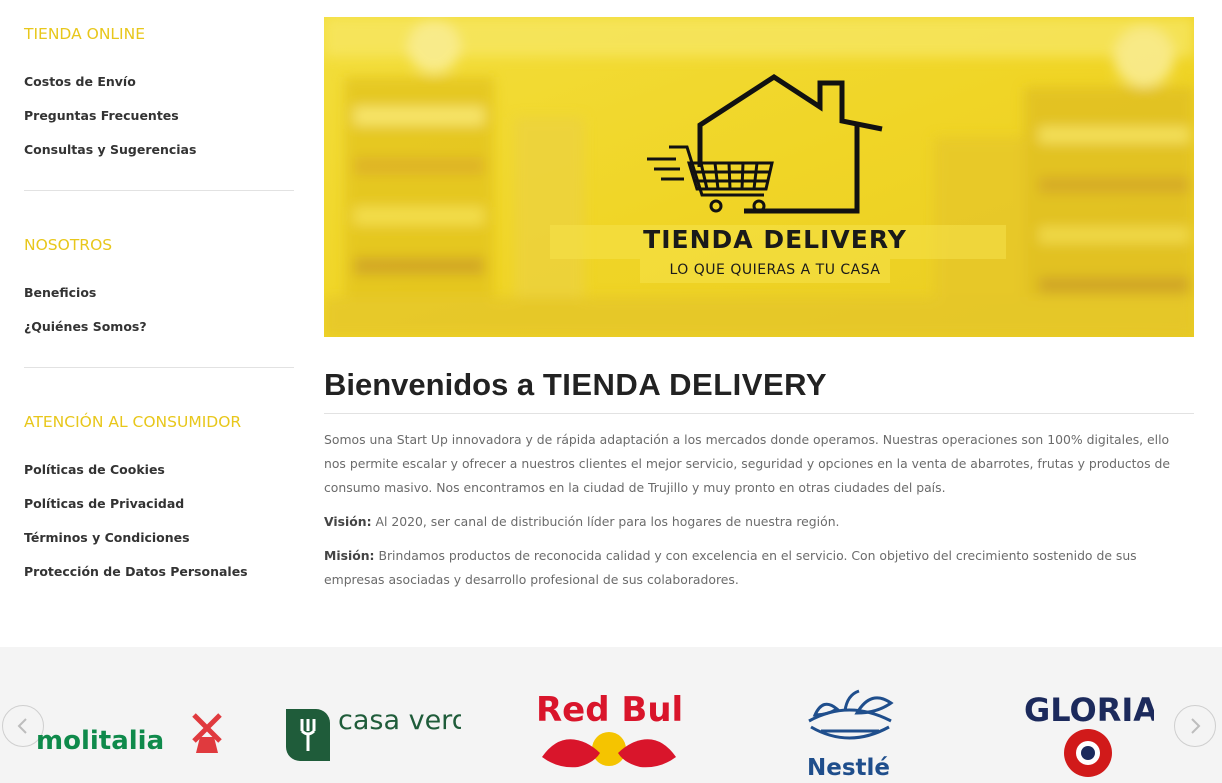  I want to click on gloria-logo: GLORIA, so click(1089, 733).